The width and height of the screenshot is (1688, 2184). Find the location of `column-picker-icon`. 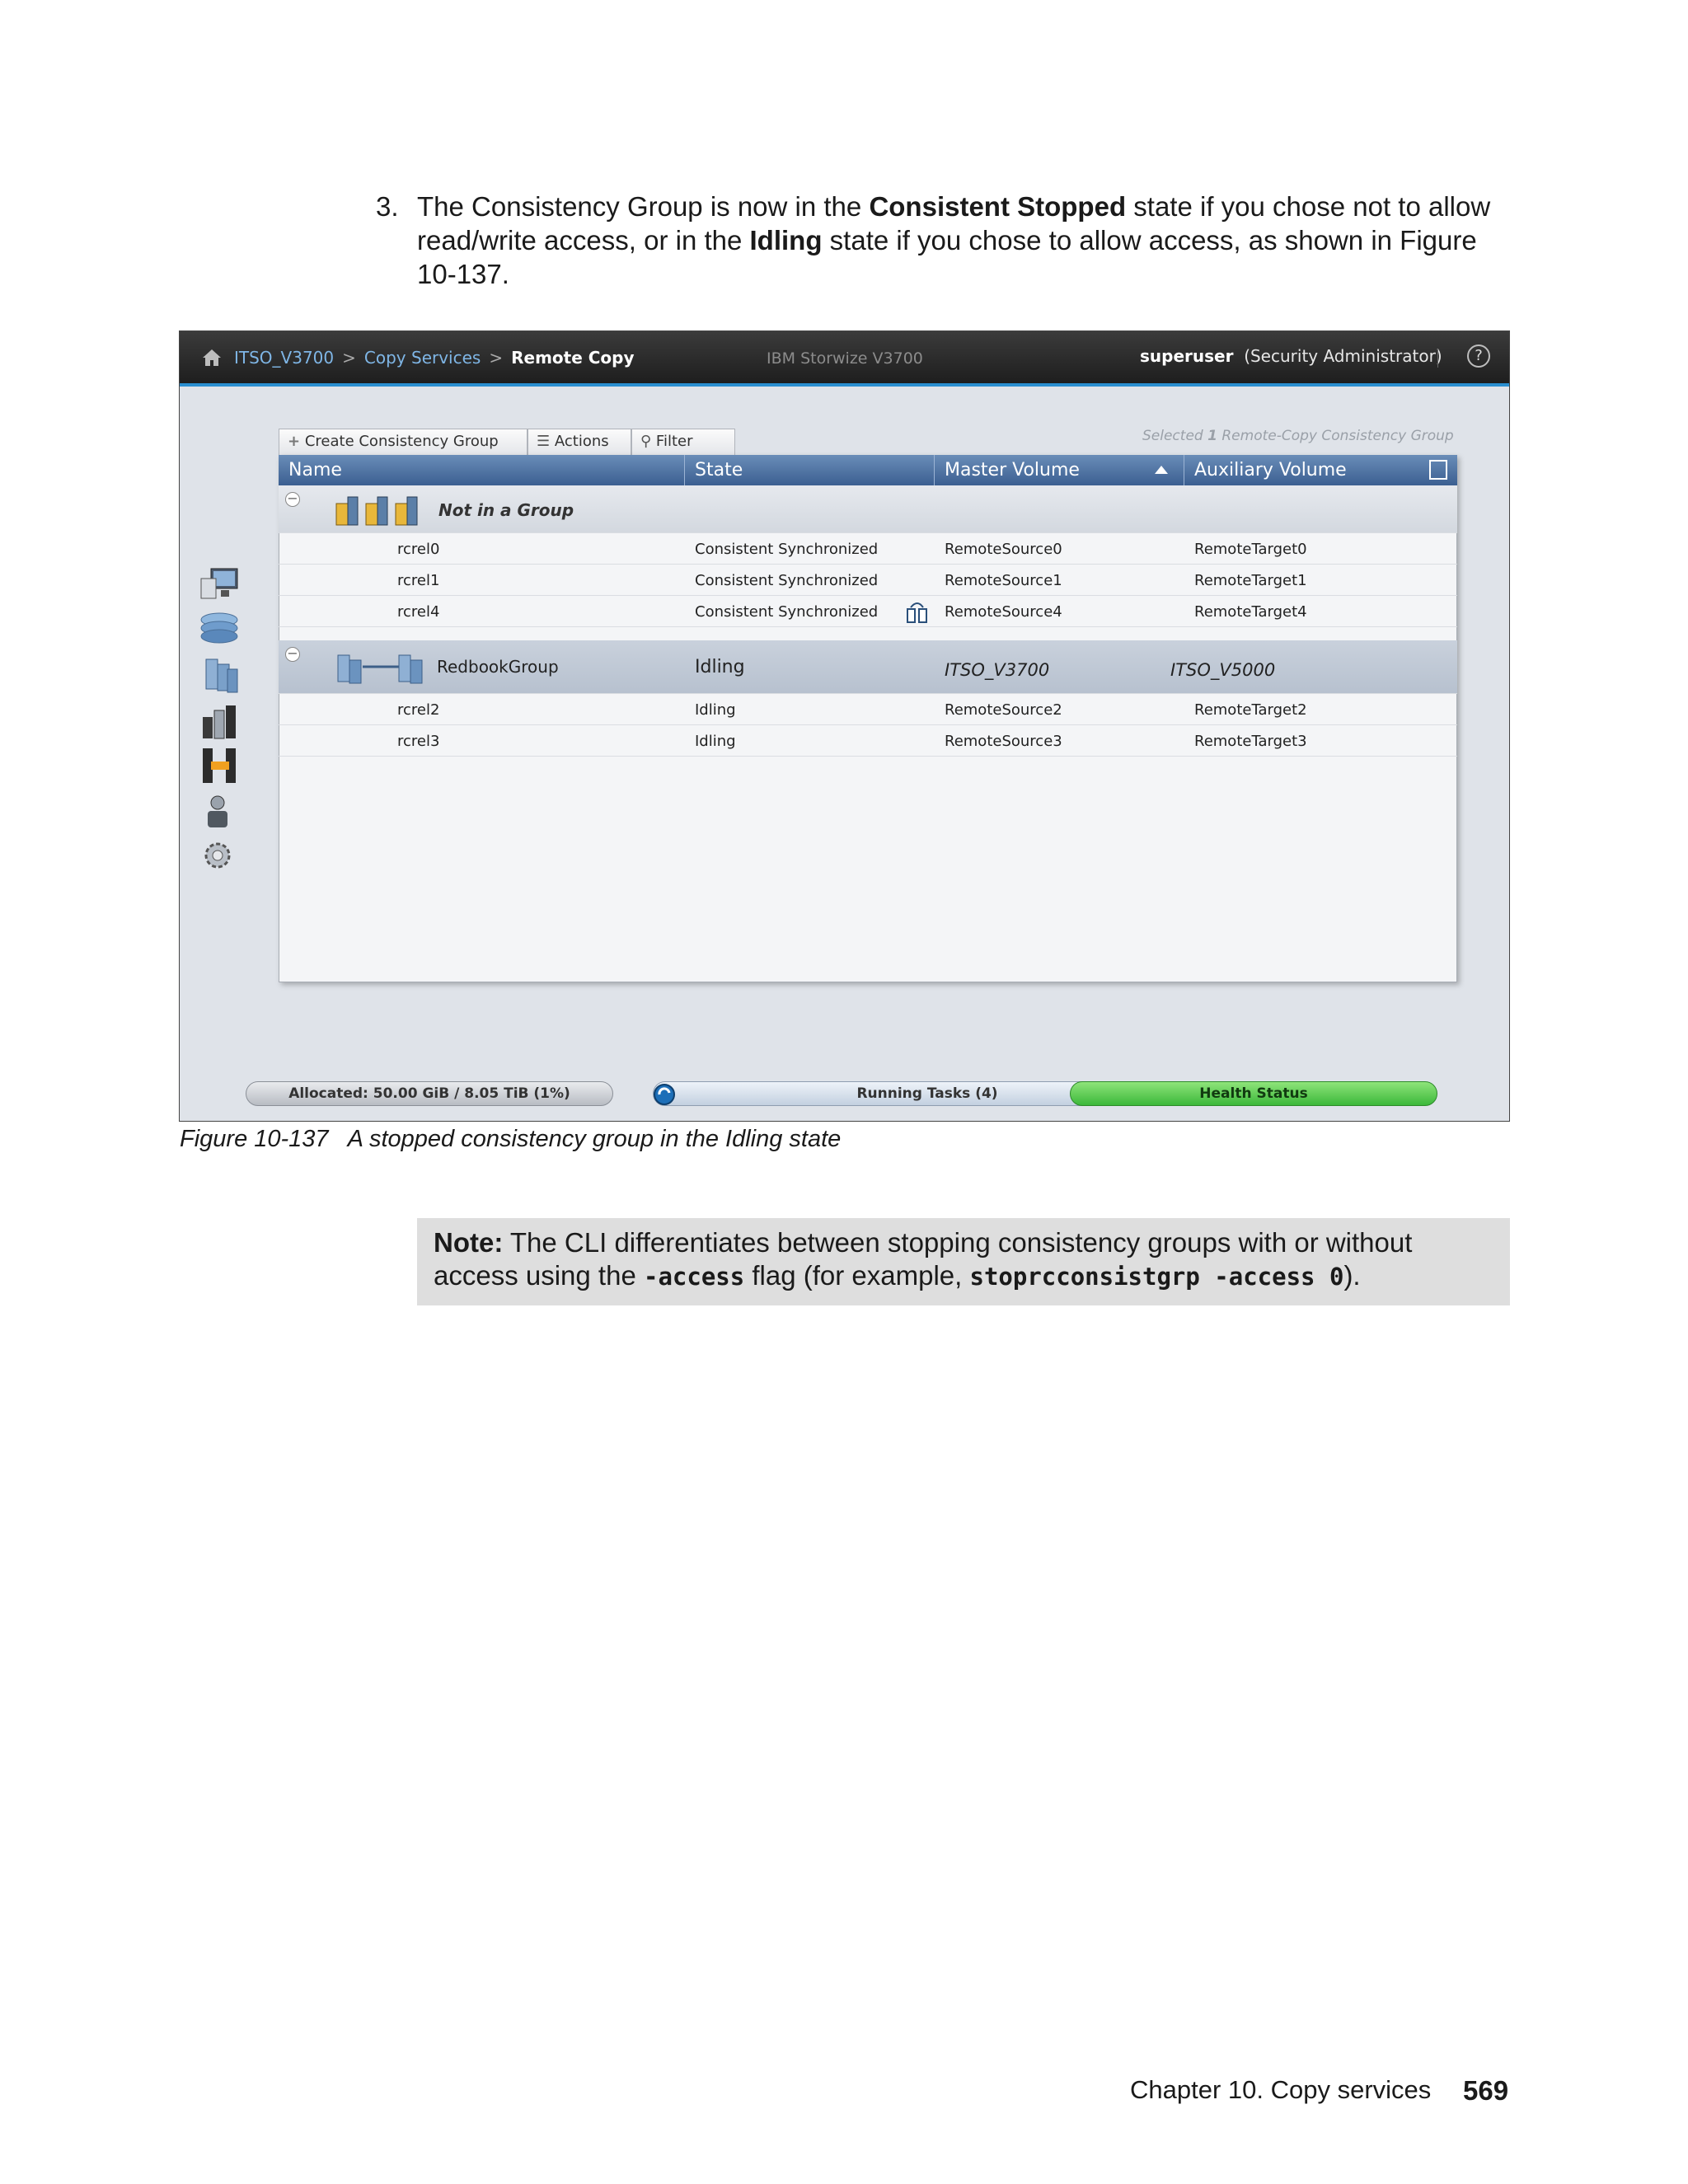

column-picker-icon is located at coordinates (1438, 470).